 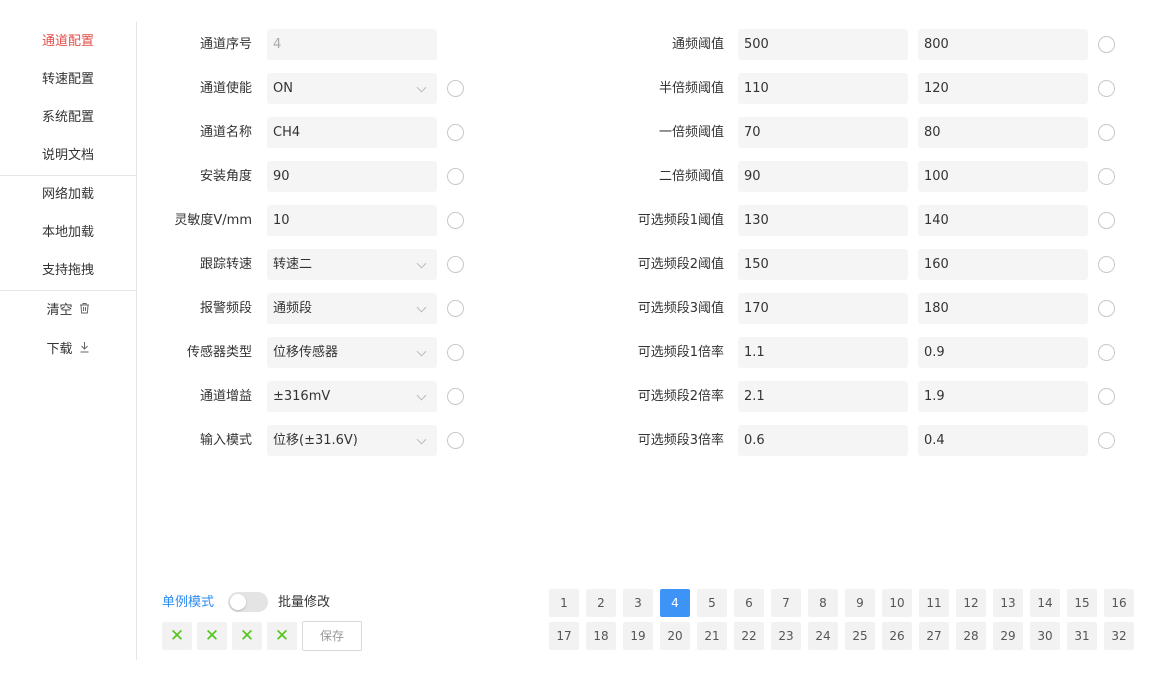 I want to click on page-button: 5, so click(x=712, y=603).